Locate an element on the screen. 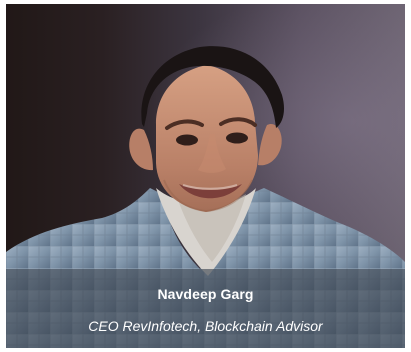 The height and width of the screenshot is (352, 411). right-eye-shape is located at coordinates (237, 138).